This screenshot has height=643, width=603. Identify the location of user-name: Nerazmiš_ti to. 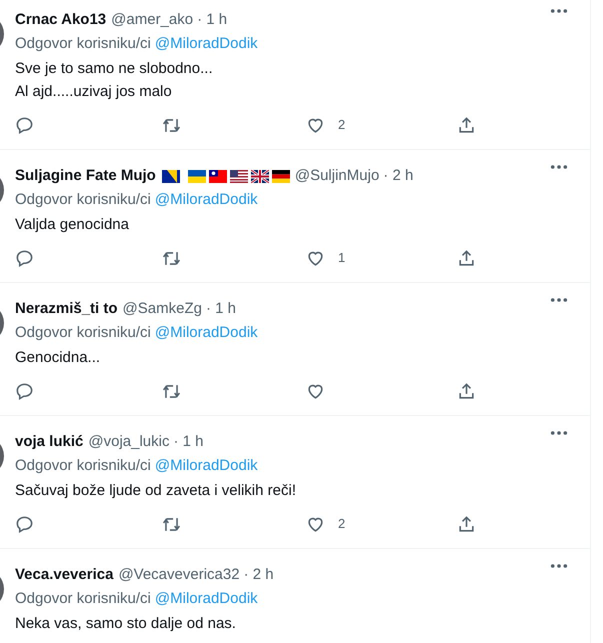
(66, 309).